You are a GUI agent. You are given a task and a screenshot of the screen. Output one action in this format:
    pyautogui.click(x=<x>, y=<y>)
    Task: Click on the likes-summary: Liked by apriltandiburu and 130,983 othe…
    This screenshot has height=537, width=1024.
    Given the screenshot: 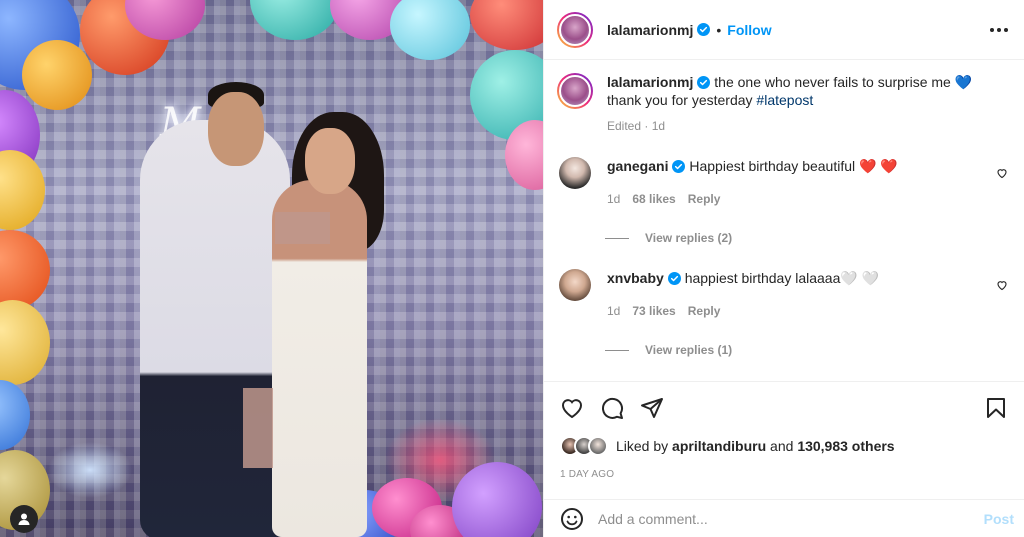 What is the action you would take?
    pyautogui.click(x=784, y=446)
    